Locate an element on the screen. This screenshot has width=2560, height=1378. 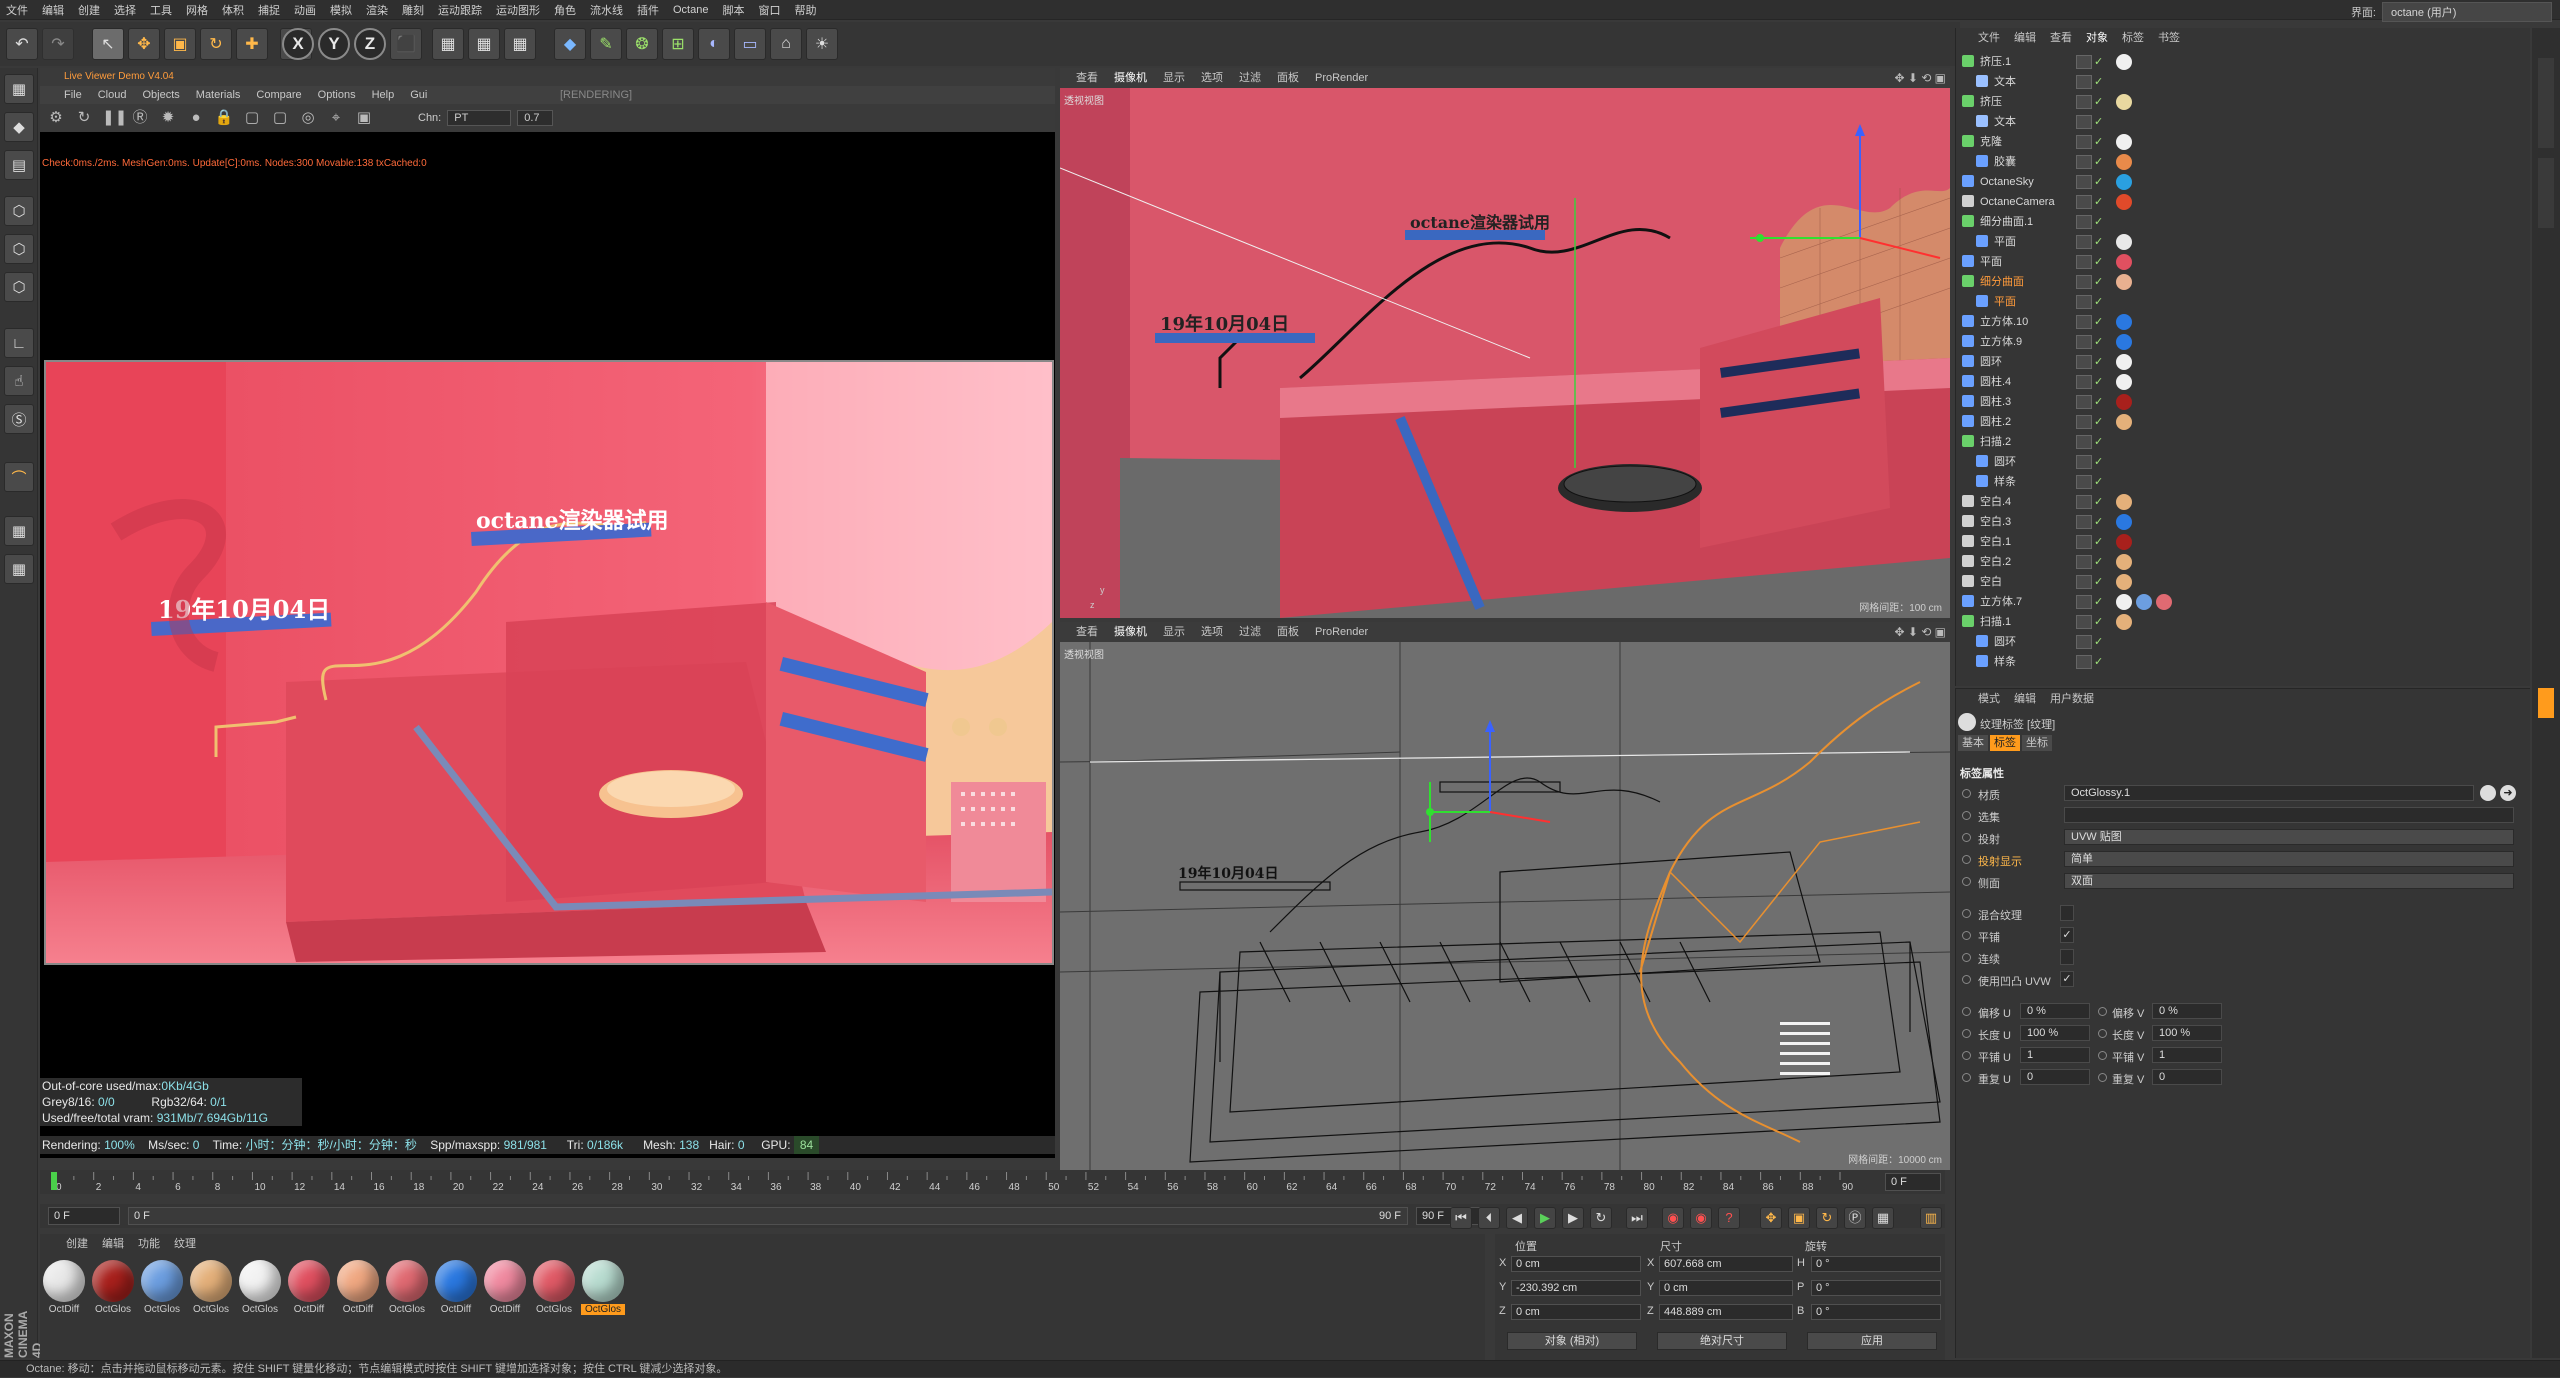
menu-item: 流水线 is located at coordinates (606, 10).